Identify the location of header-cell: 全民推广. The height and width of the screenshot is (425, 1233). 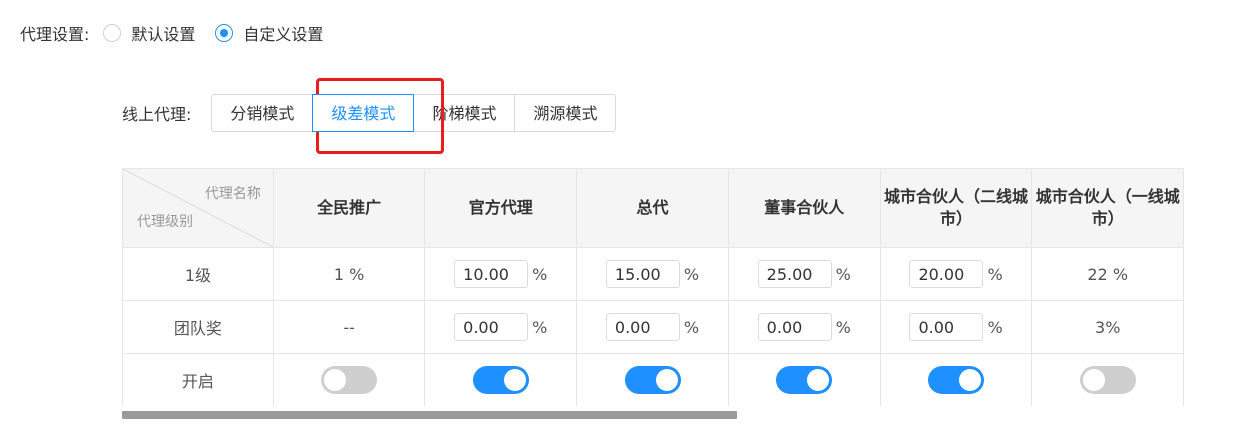
(349, 208).